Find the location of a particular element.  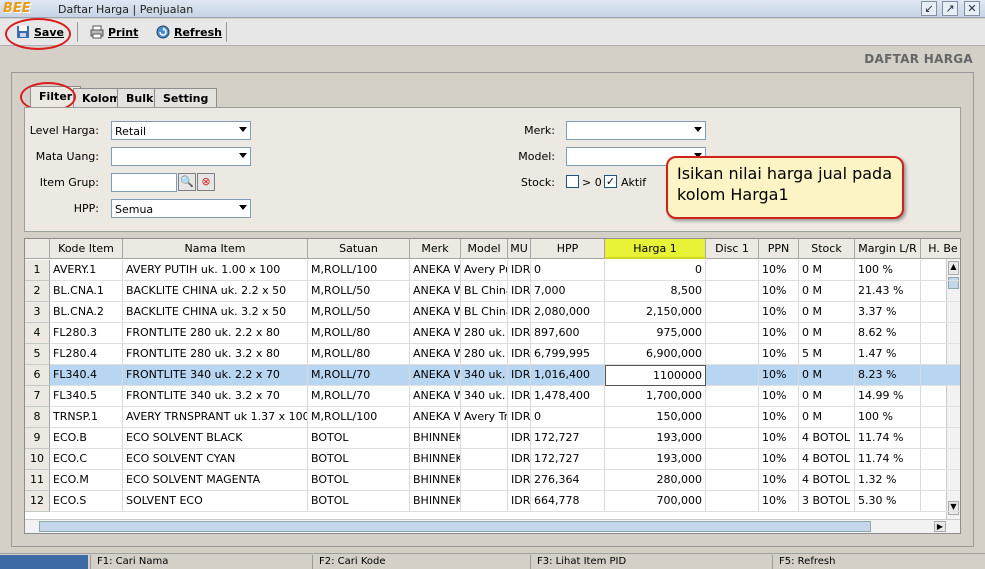

cell-nama-item: BACKLITE CHINA uk. 3.2 x 50 is located at coordinates (215, 312).